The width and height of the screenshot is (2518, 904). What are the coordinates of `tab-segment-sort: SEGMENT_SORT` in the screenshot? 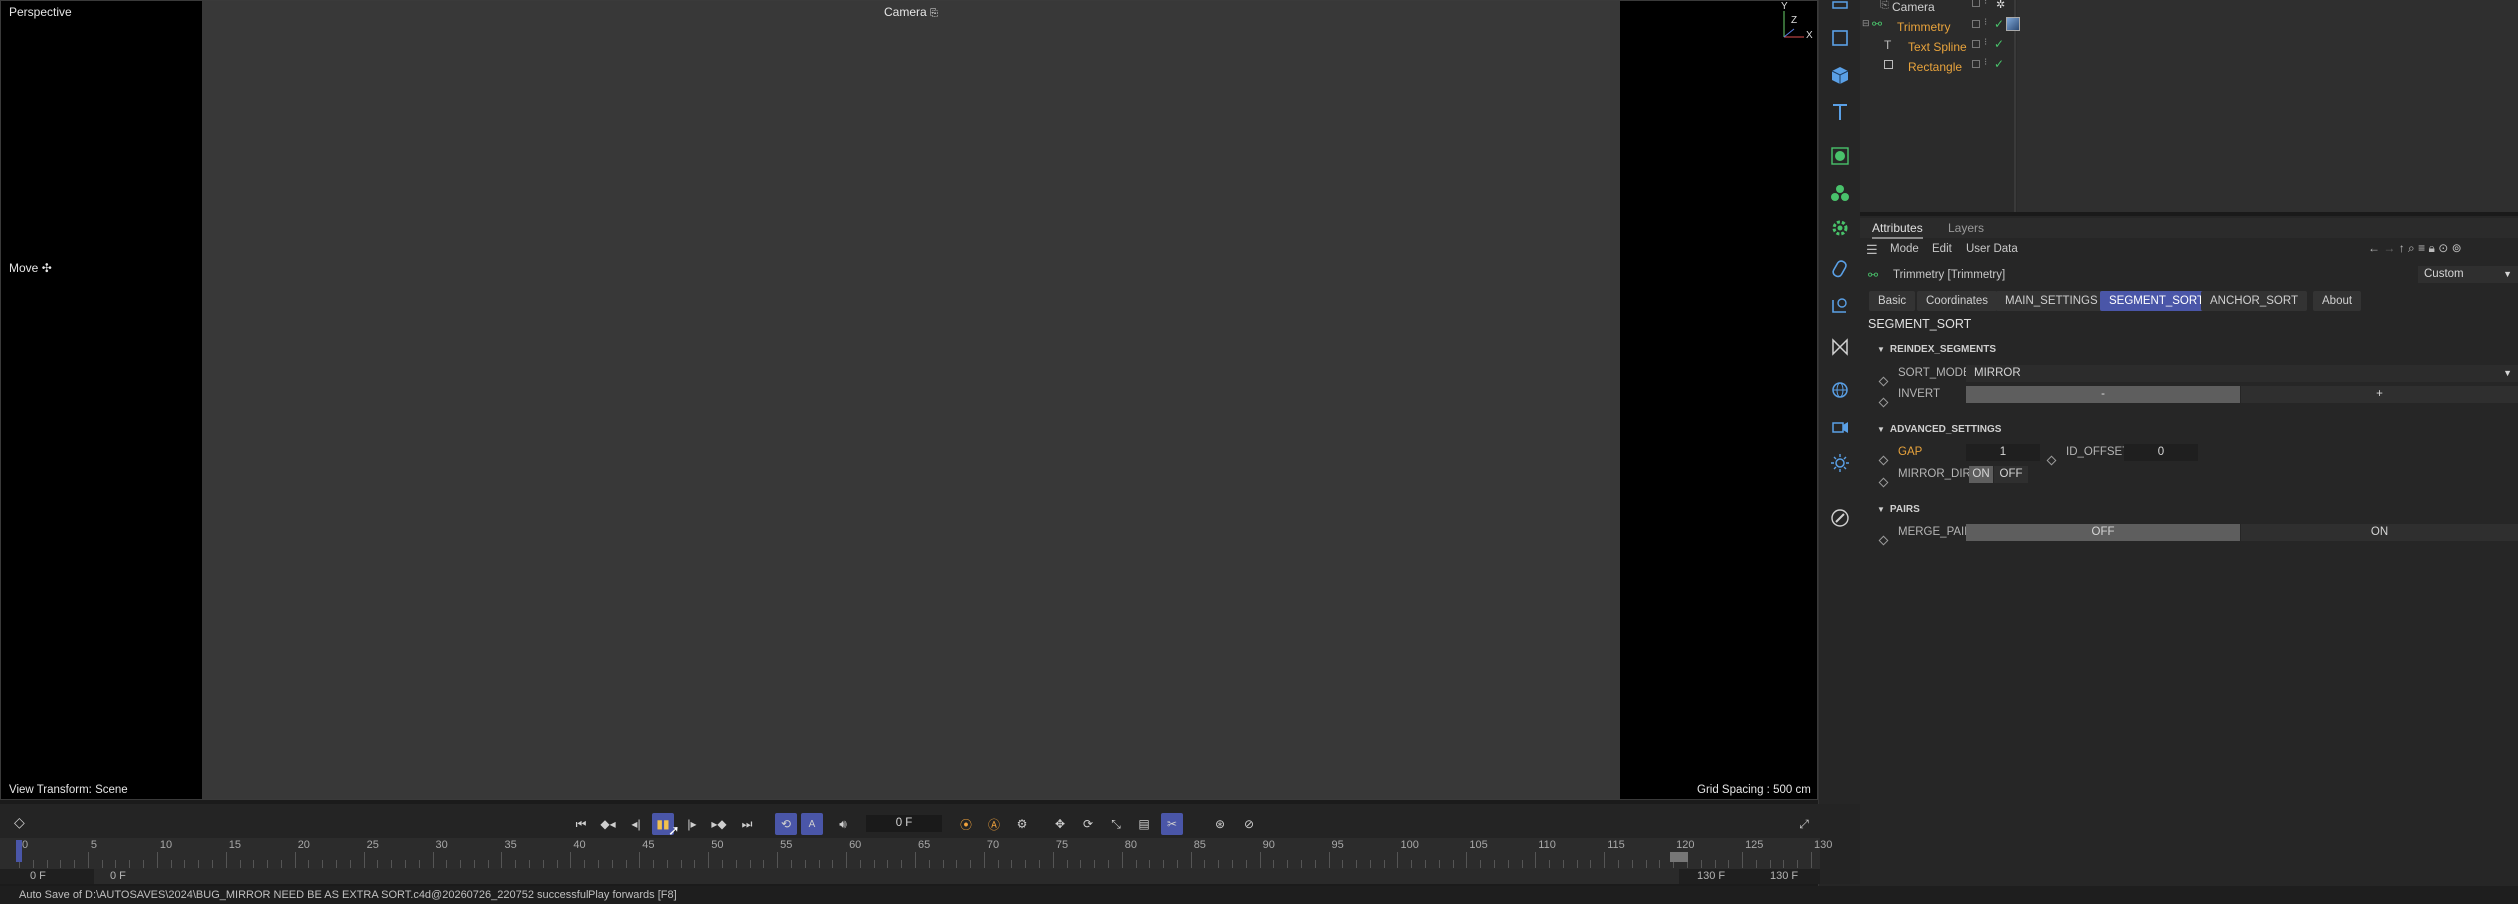 It's located at (2156, 301).